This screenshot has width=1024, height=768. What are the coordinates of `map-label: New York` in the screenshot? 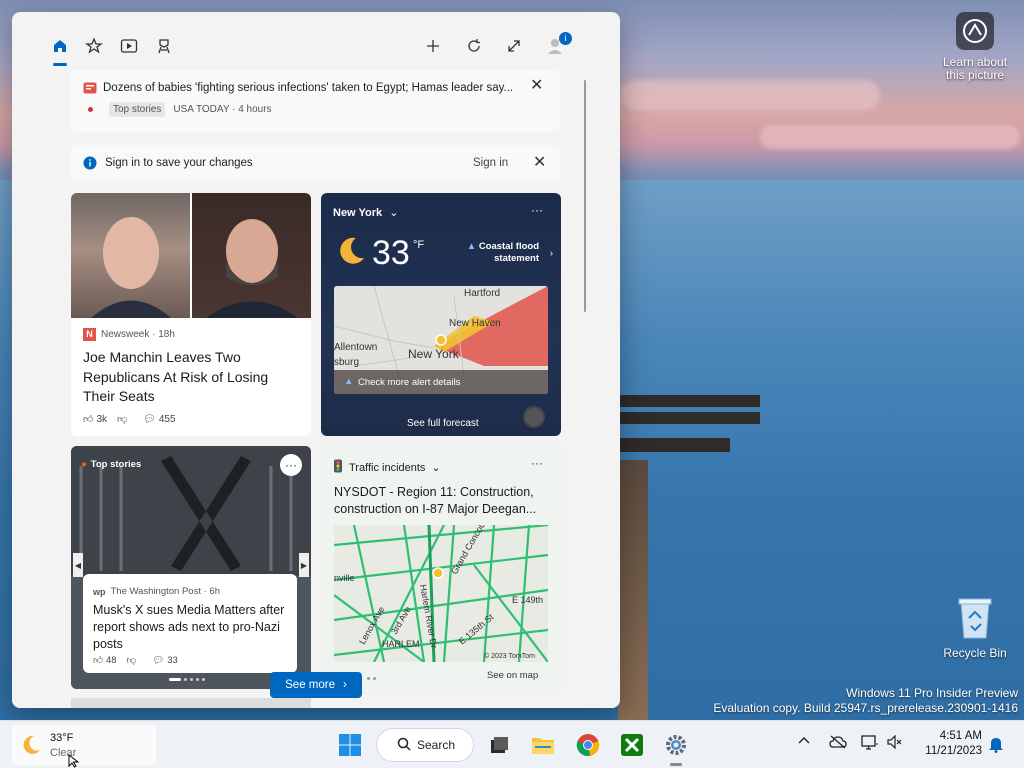 It's located at (434, 354).